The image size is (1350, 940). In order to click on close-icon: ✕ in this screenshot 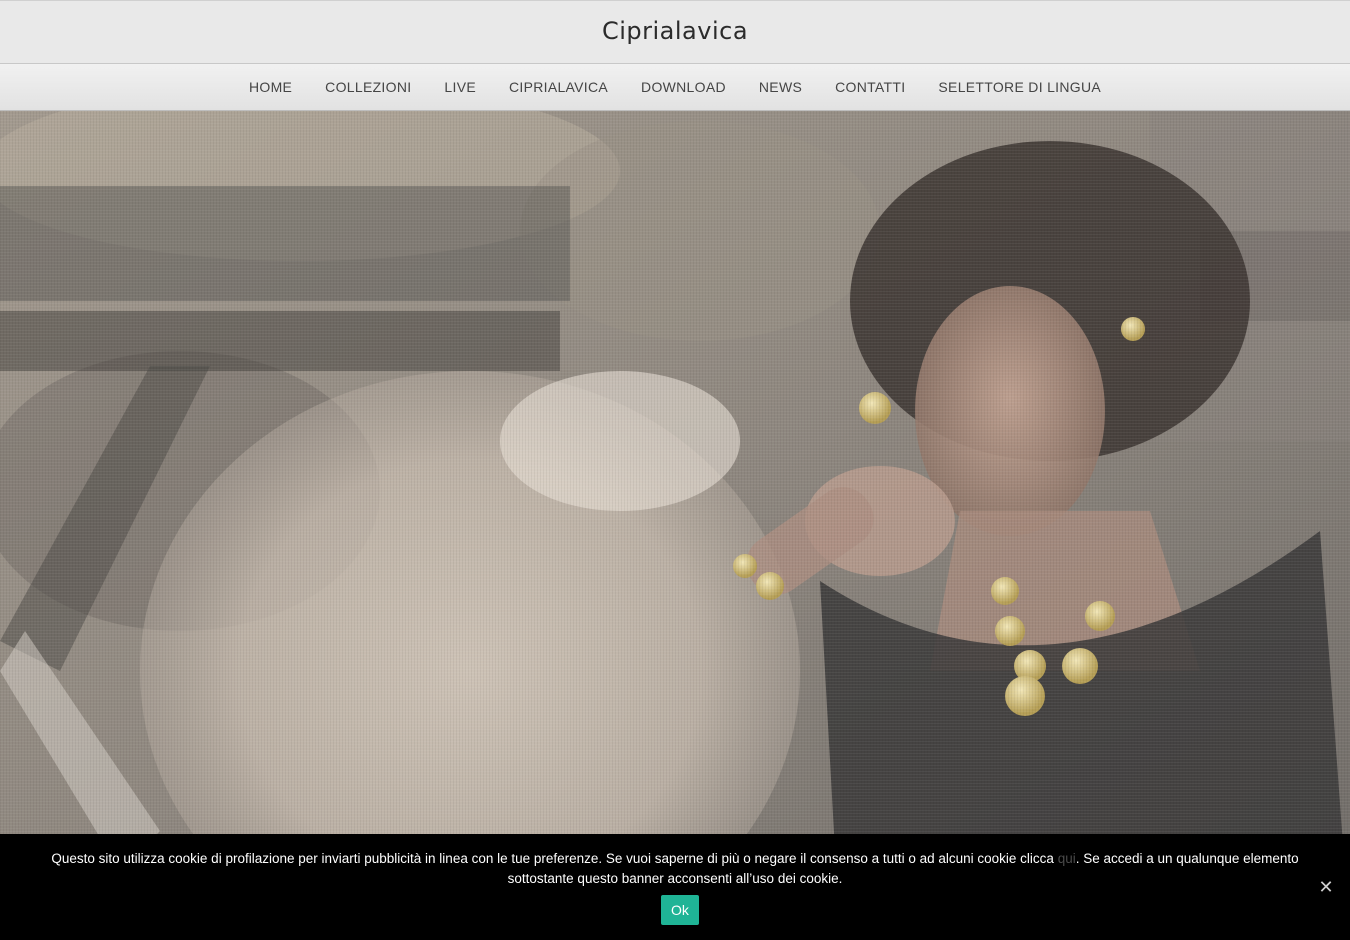, I will do `click(1326, 888)`.